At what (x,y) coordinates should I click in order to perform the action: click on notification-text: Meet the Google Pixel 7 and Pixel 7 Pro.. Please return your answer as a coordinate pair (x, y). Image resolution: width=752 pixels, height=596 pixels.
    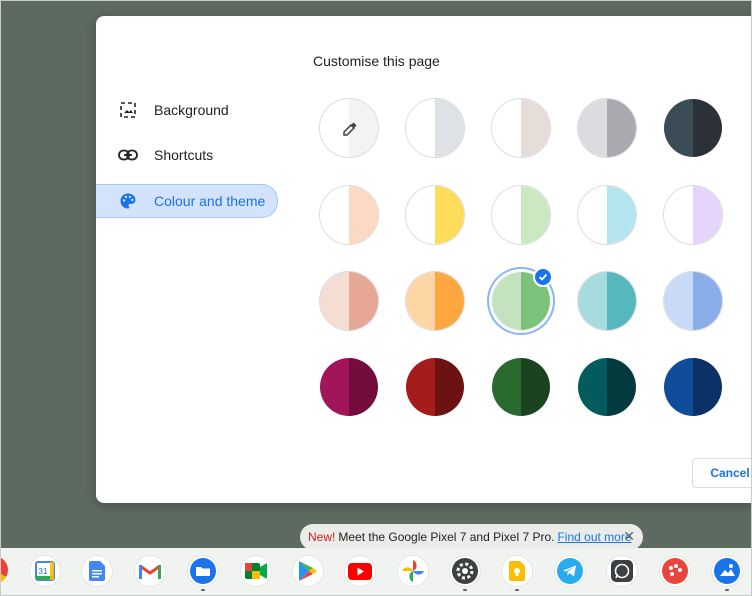
    Looking at the image, I should click on (446, 537).